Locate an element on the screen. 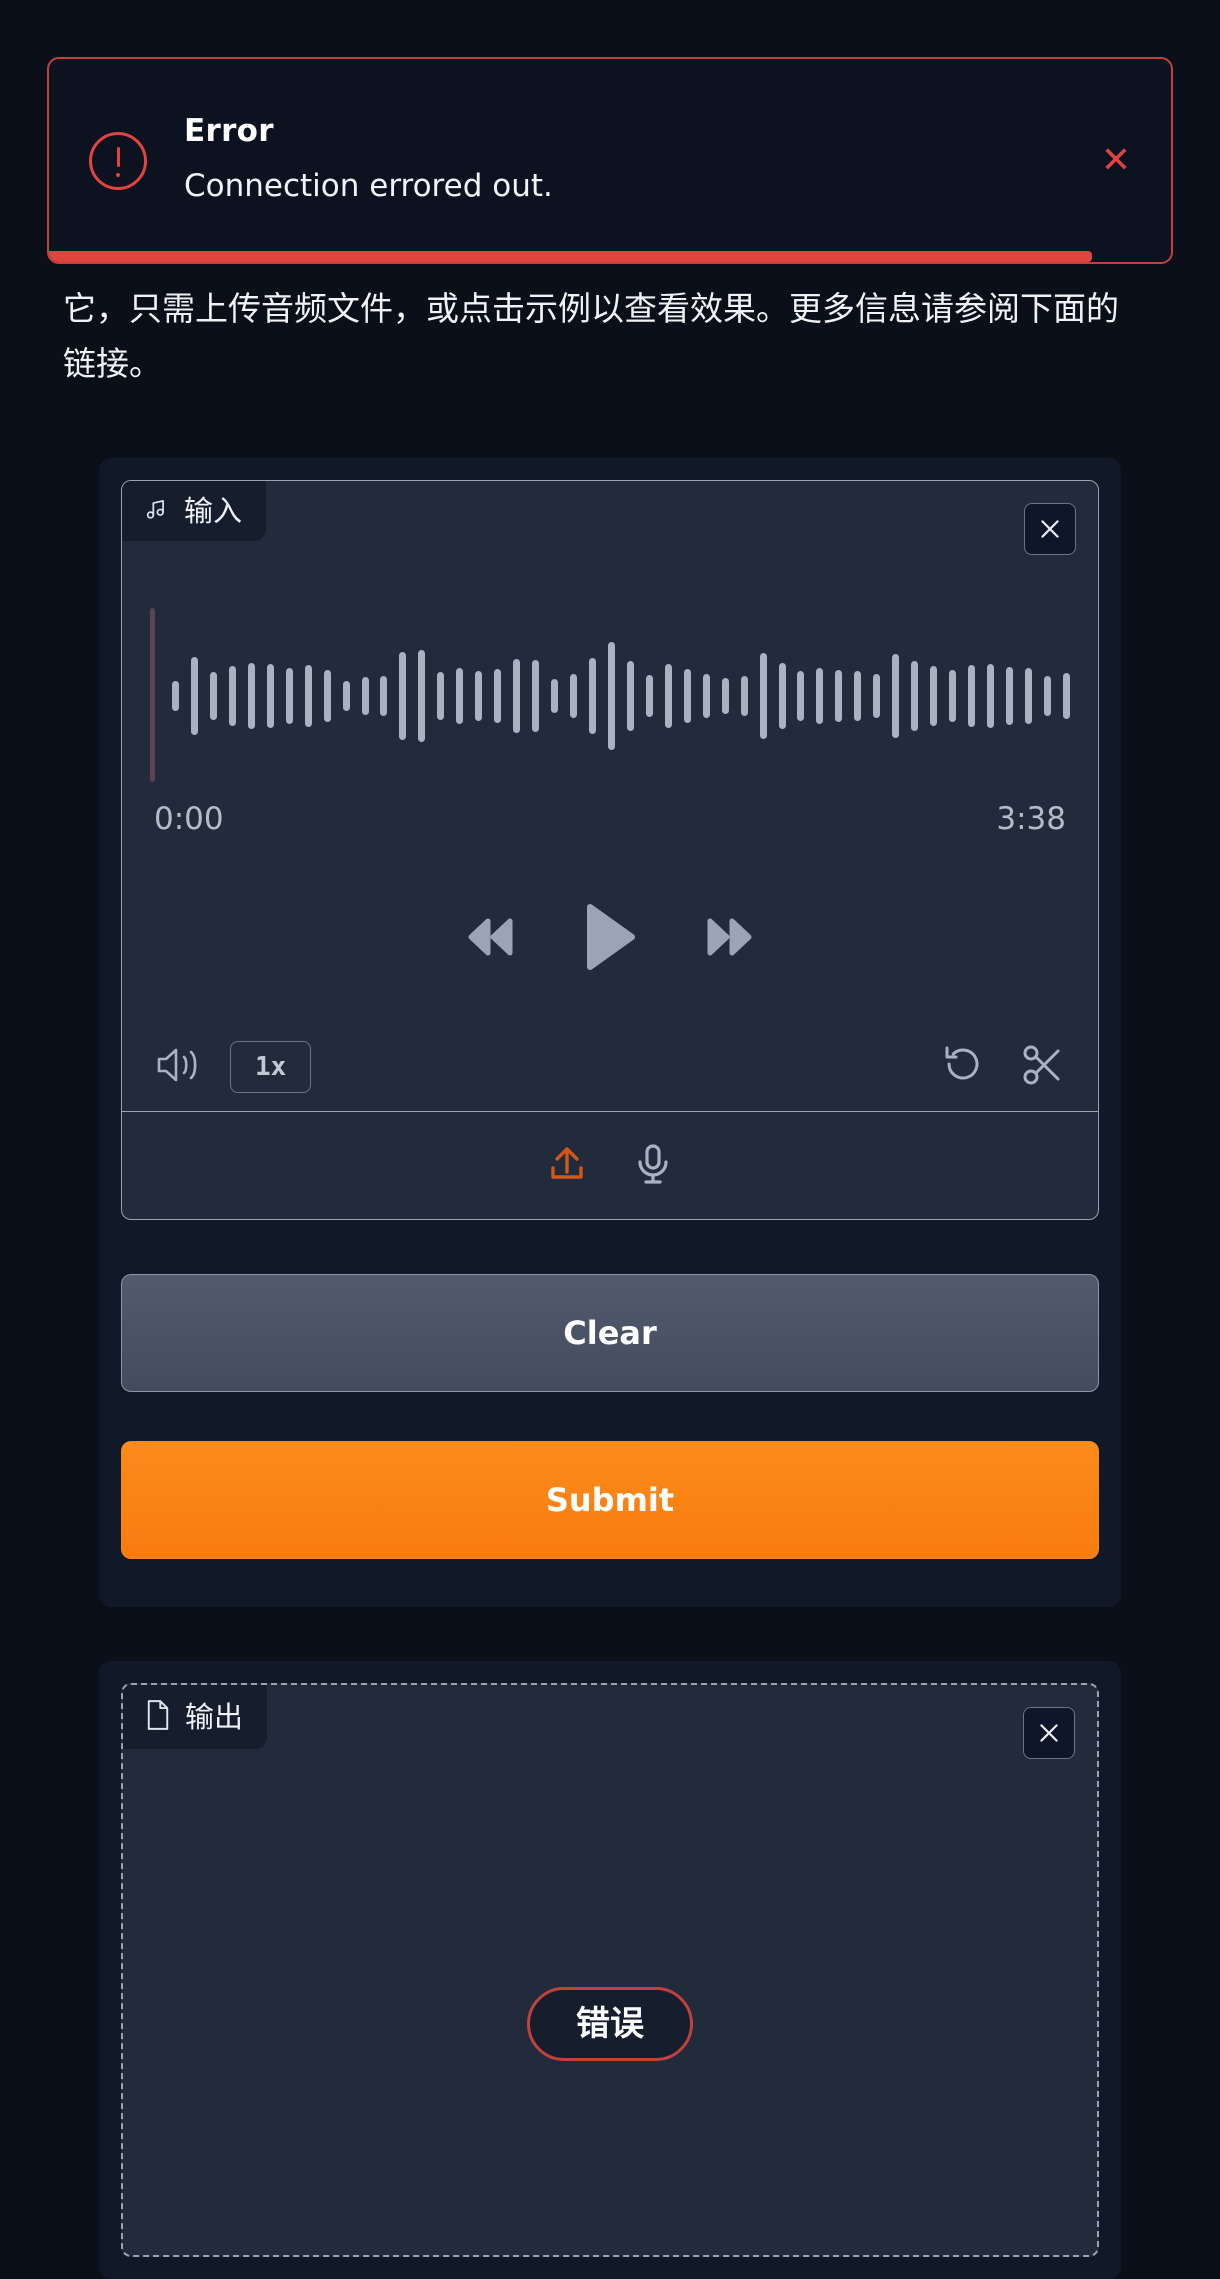  input-close-button is located at coordinates (1050, 529).